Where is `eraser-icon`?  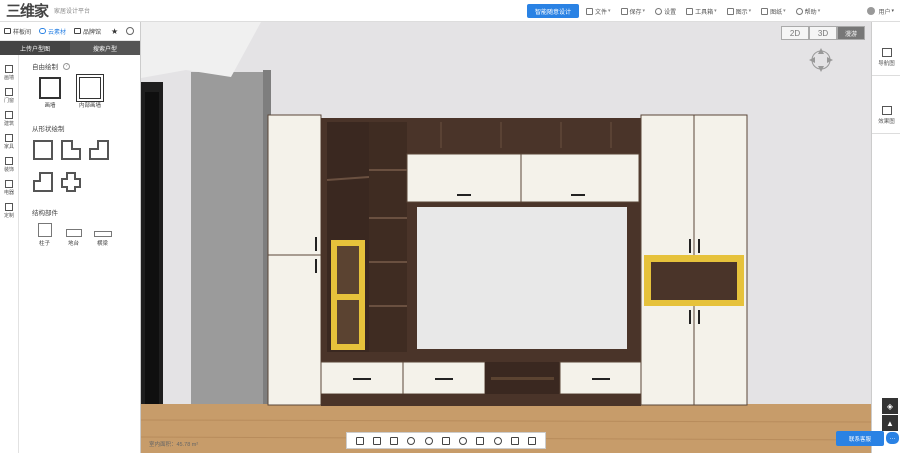
eraser-icon is located at coordinates (480, 440).